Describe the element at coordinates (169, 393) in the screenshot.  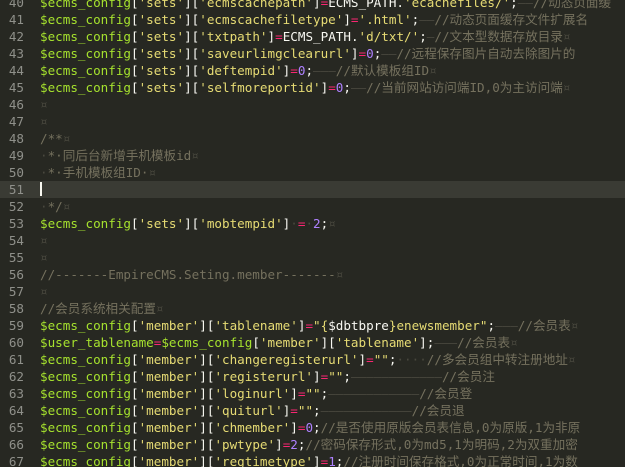
I see `code-token: 'member'` at that location.